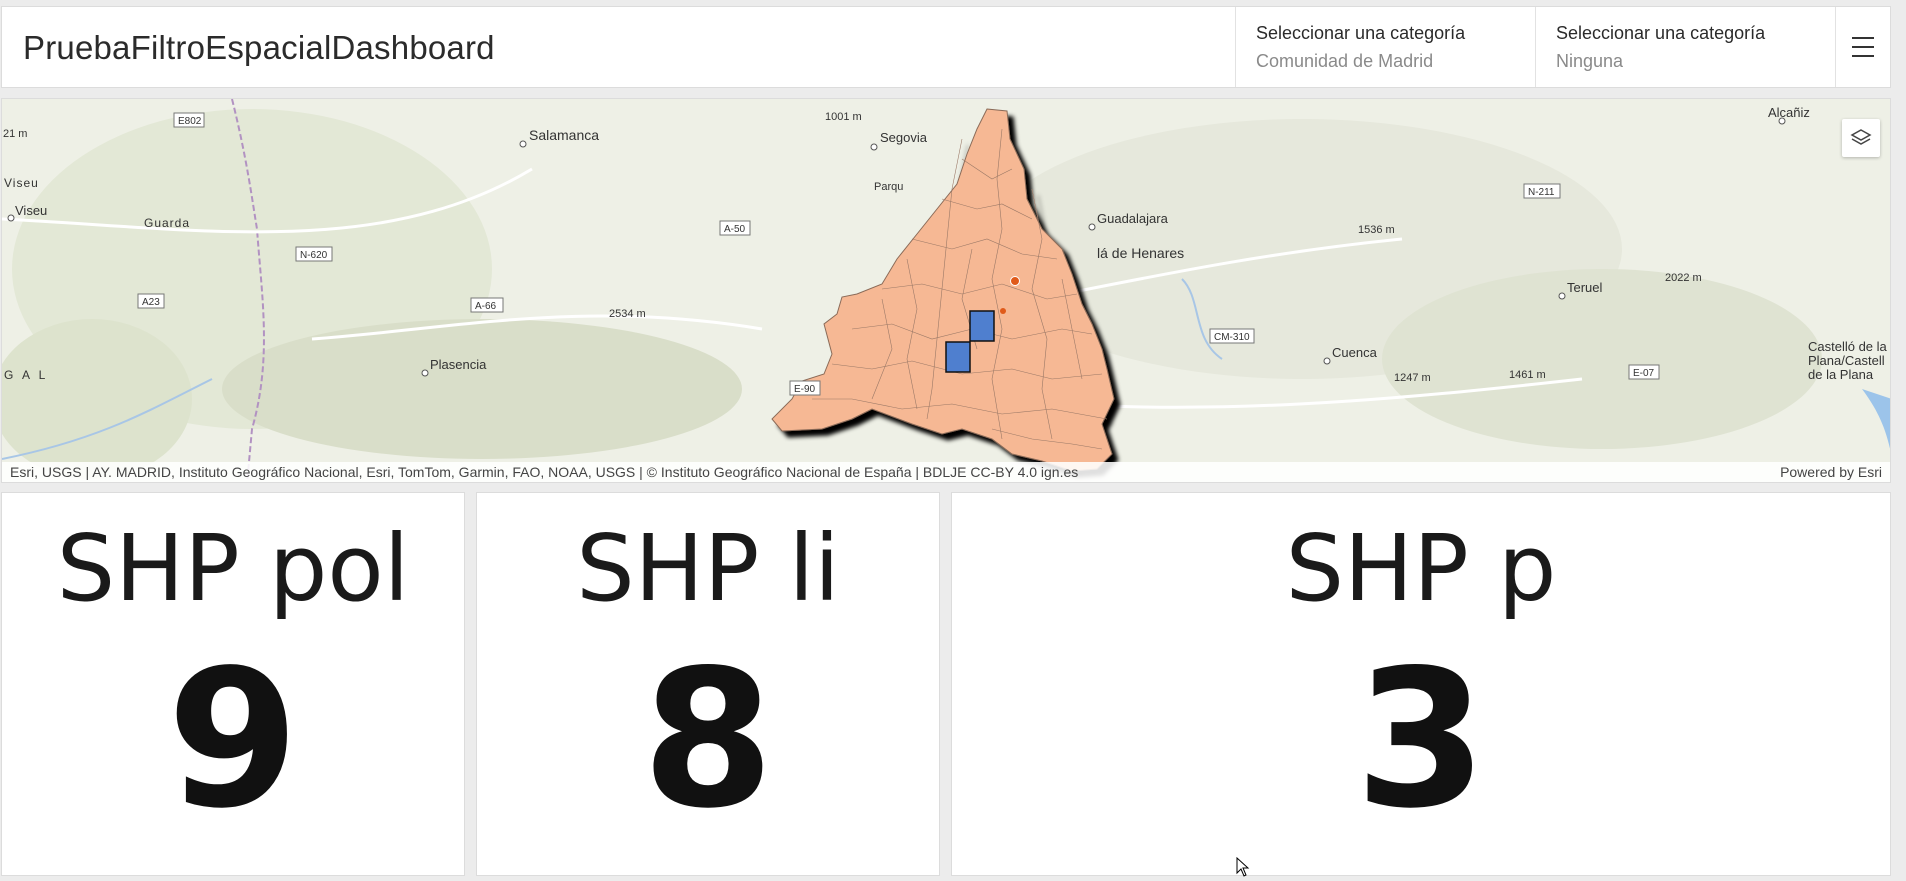  What do you see at coordinates (1846, 360) in the screenshot?
I see `map-label-castello-2: Plana/Castell` at bounding box center [1846, 360].